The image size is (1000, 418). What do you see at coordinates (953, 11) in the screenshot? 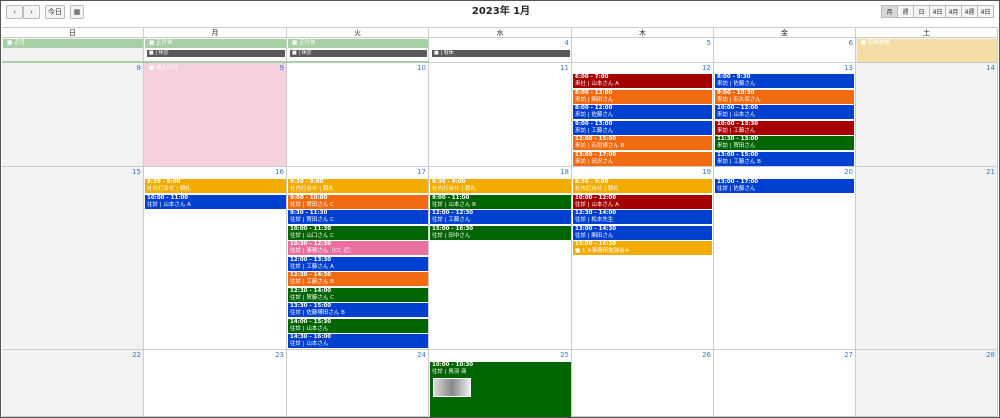
I see `view-4month-button: 4月` at bounding box center [953, 11].